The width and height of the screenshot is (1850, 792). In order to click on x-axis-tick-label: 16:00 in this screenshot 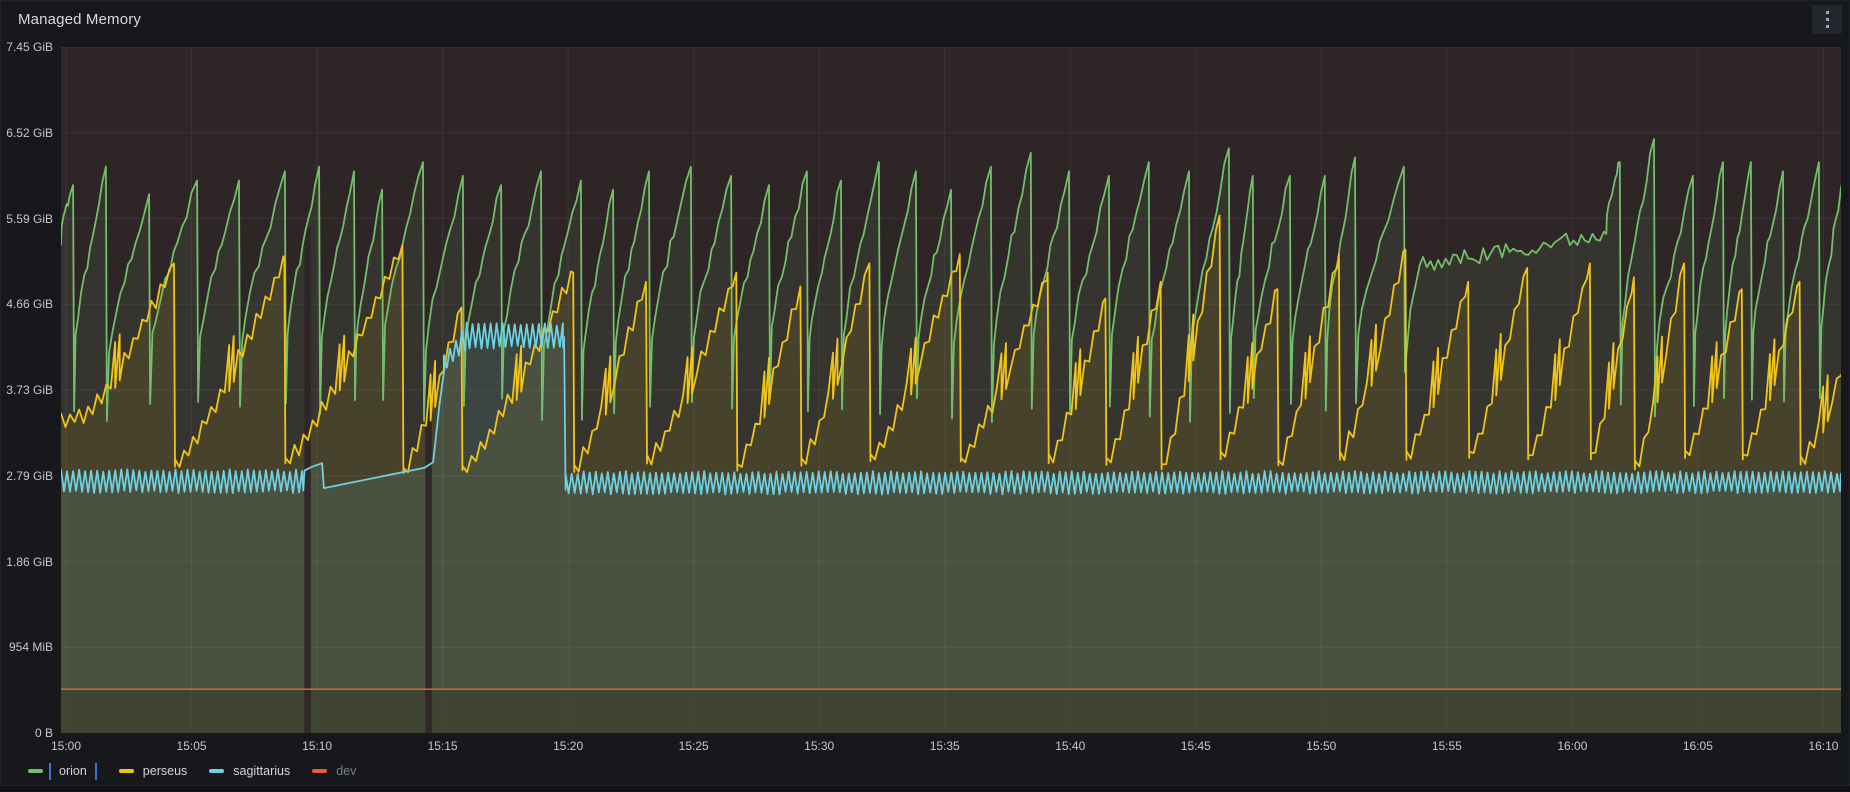, I will do `click(1572, 746)`.